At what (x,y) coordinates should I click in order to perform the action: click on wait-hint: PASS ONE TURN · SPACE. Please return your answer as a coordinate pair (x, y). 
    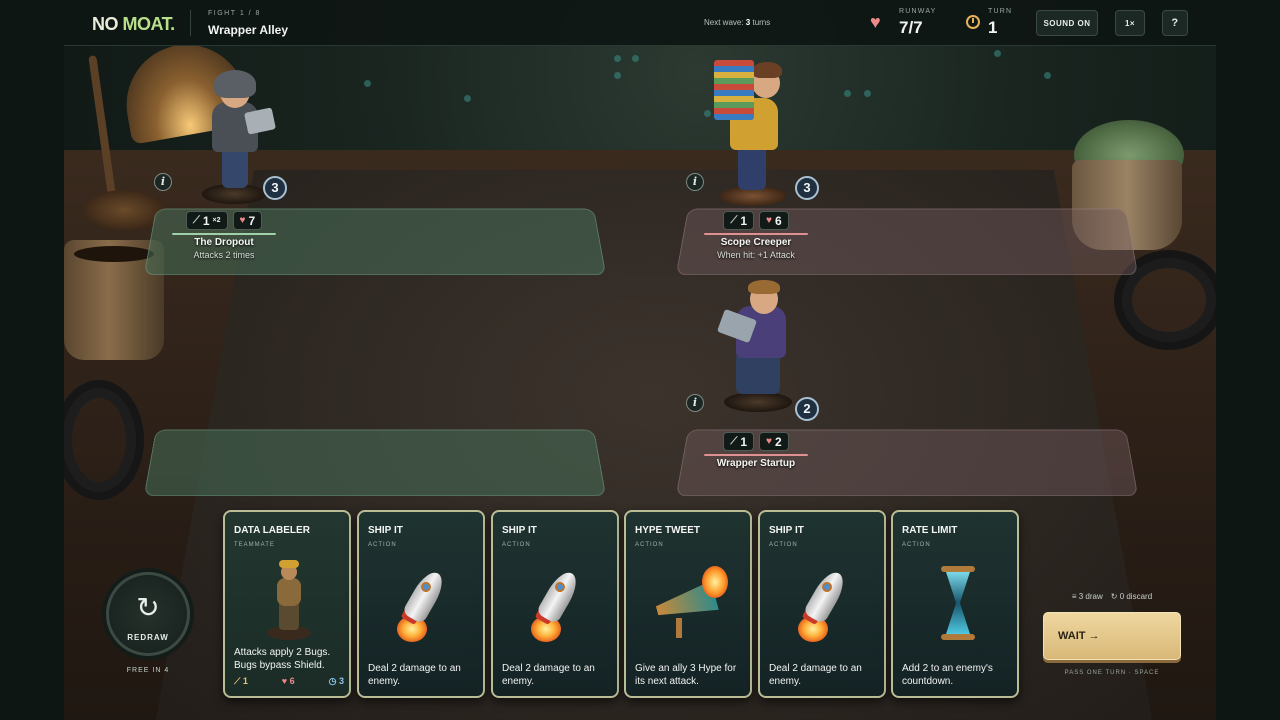
    Looking at the image, I should click on (1112, 673).